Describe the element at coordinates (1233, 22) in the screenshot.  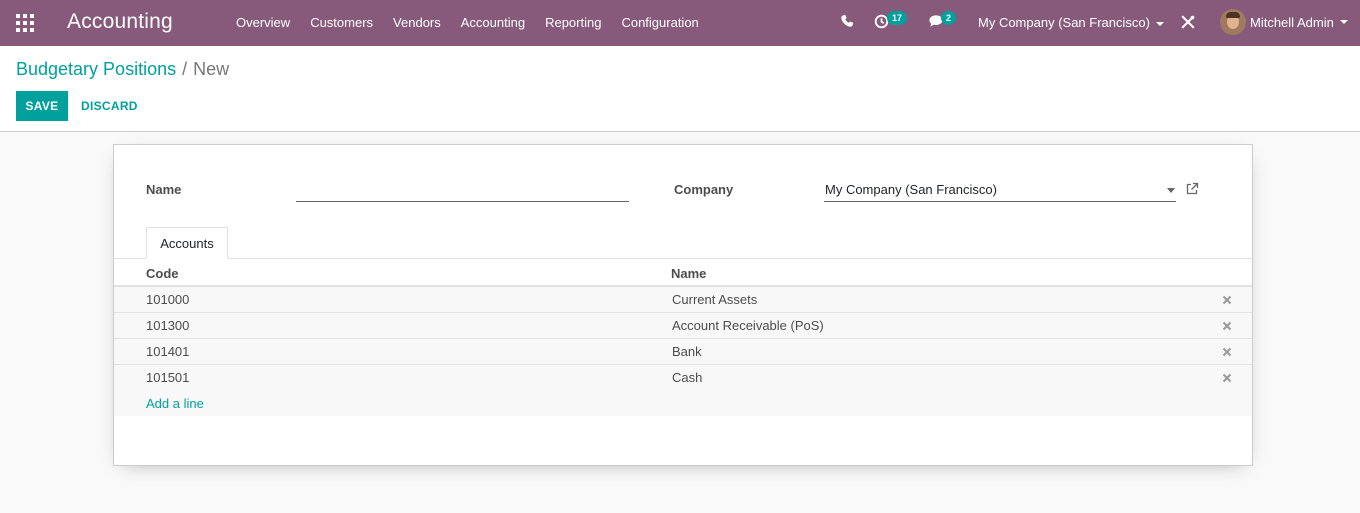
I see `avatar` at that location.